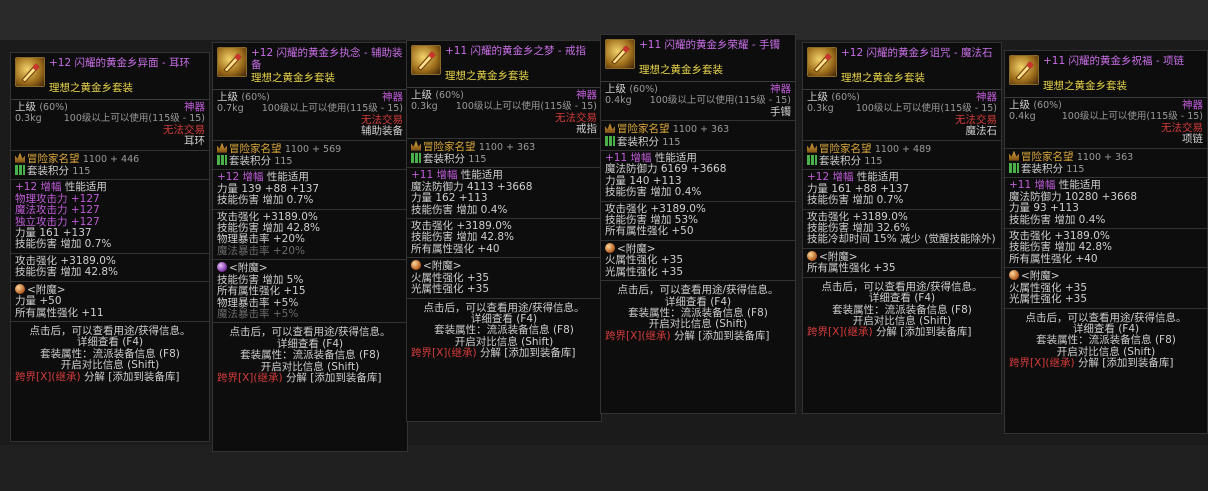 The width and height of the screenshot is (1208, 491). Describe the element at coordinates (194, 141) in the screenshot. I see `item-slot: 耳环` at that location.